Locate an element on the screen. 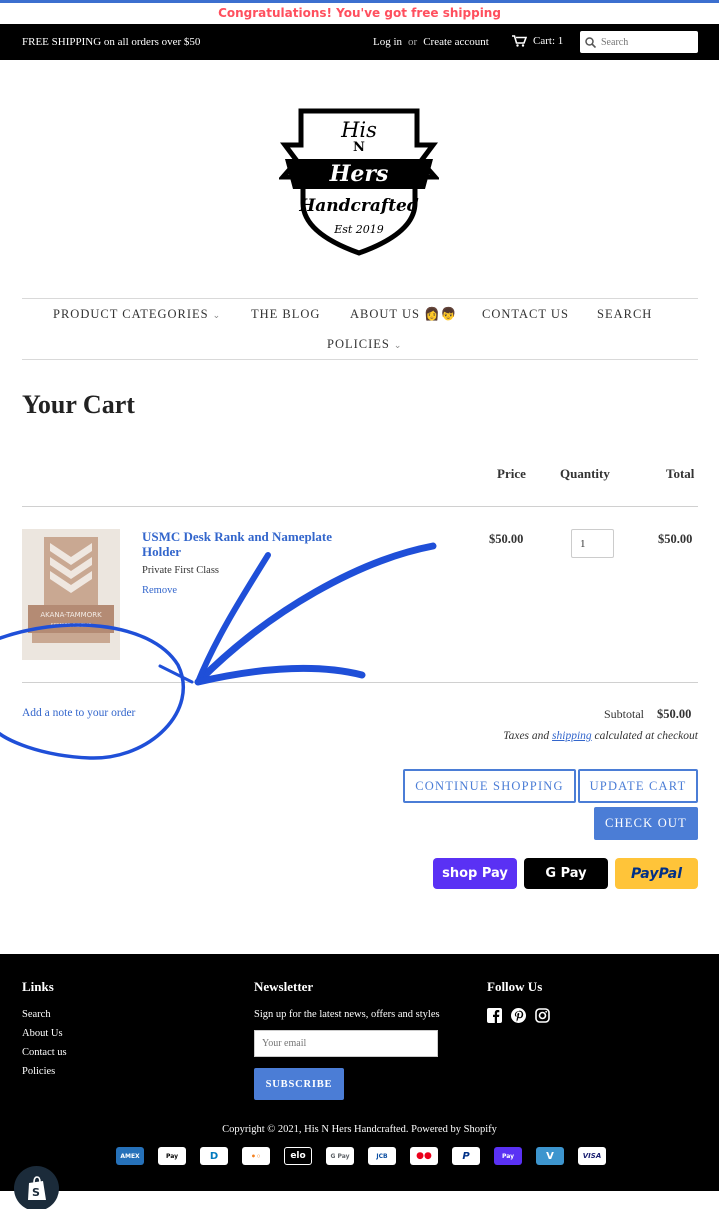  footer-link-policies: Policies is located at coordinates (38, 1071).